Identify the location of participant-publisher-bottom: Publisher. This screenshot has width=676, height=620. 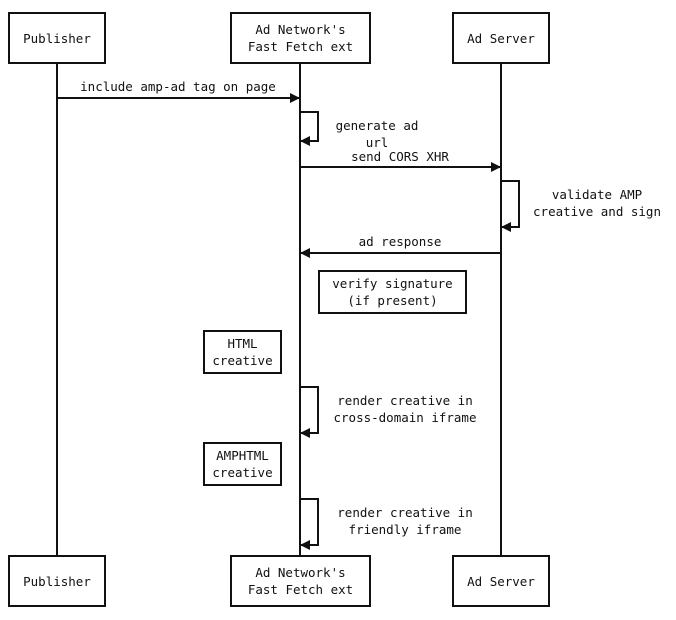
(57, 581).